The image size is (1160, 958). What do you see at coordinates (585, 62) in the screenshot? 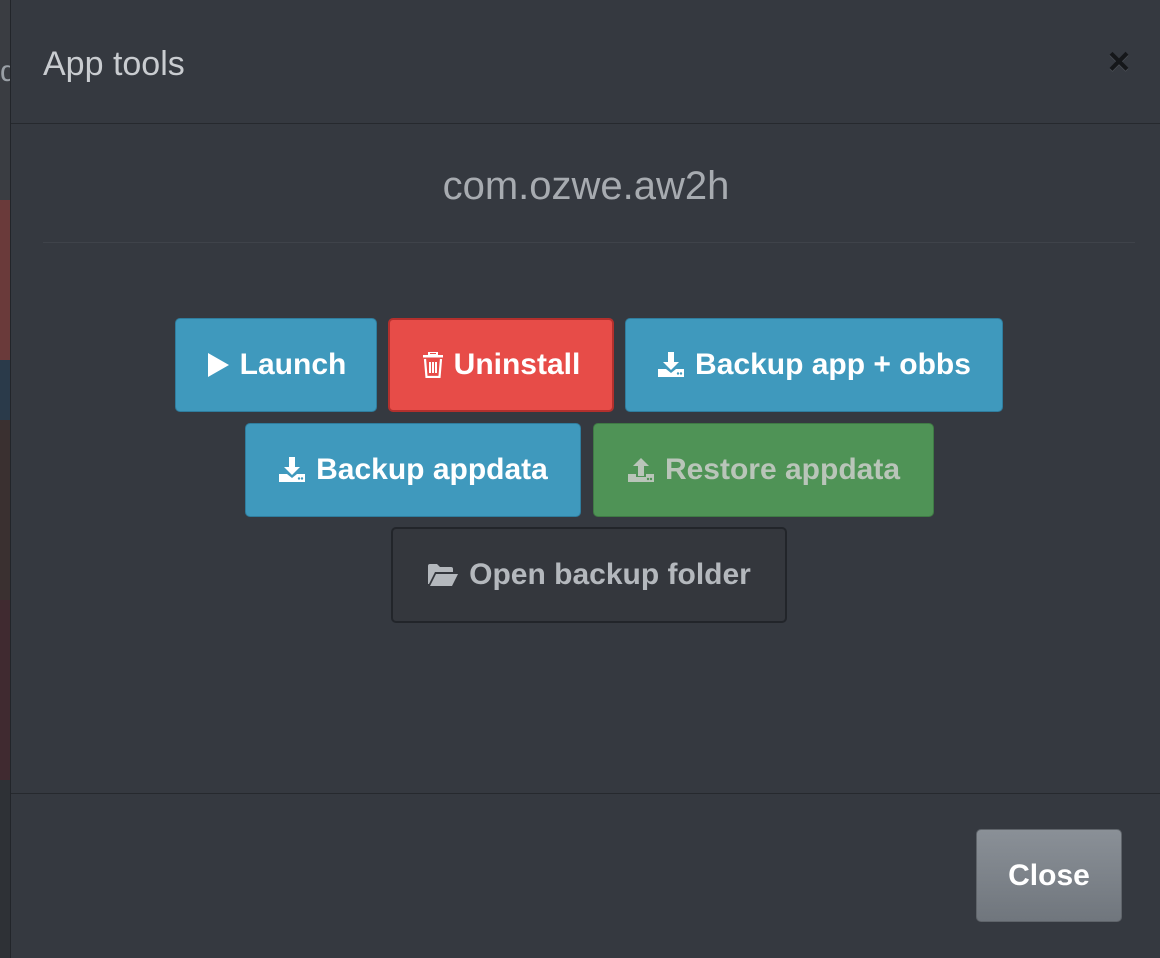
I see `modal-header: App tools ×` at bounding box center [585, 62].